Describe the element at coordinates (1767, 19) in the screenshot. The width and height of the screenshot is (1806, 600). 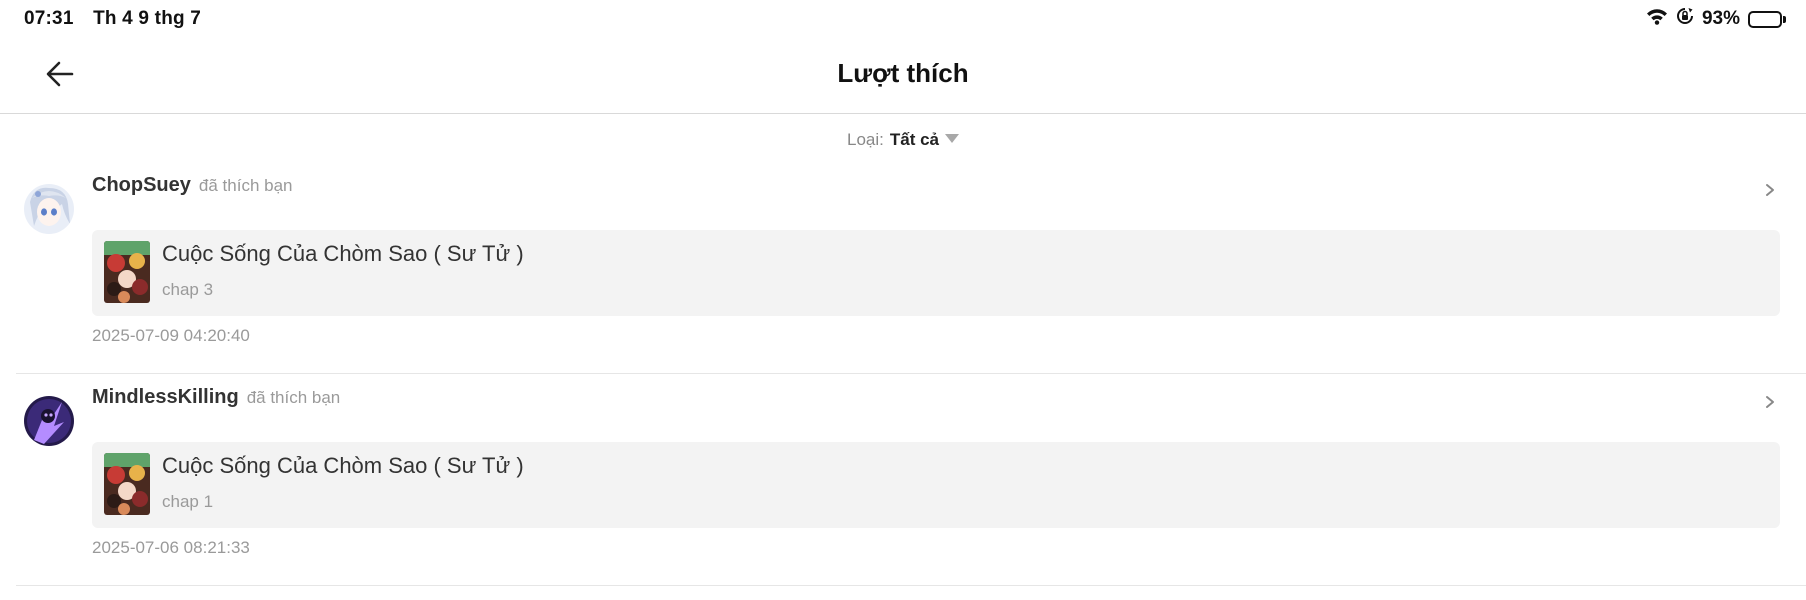
I see `battery-icon` at that location.